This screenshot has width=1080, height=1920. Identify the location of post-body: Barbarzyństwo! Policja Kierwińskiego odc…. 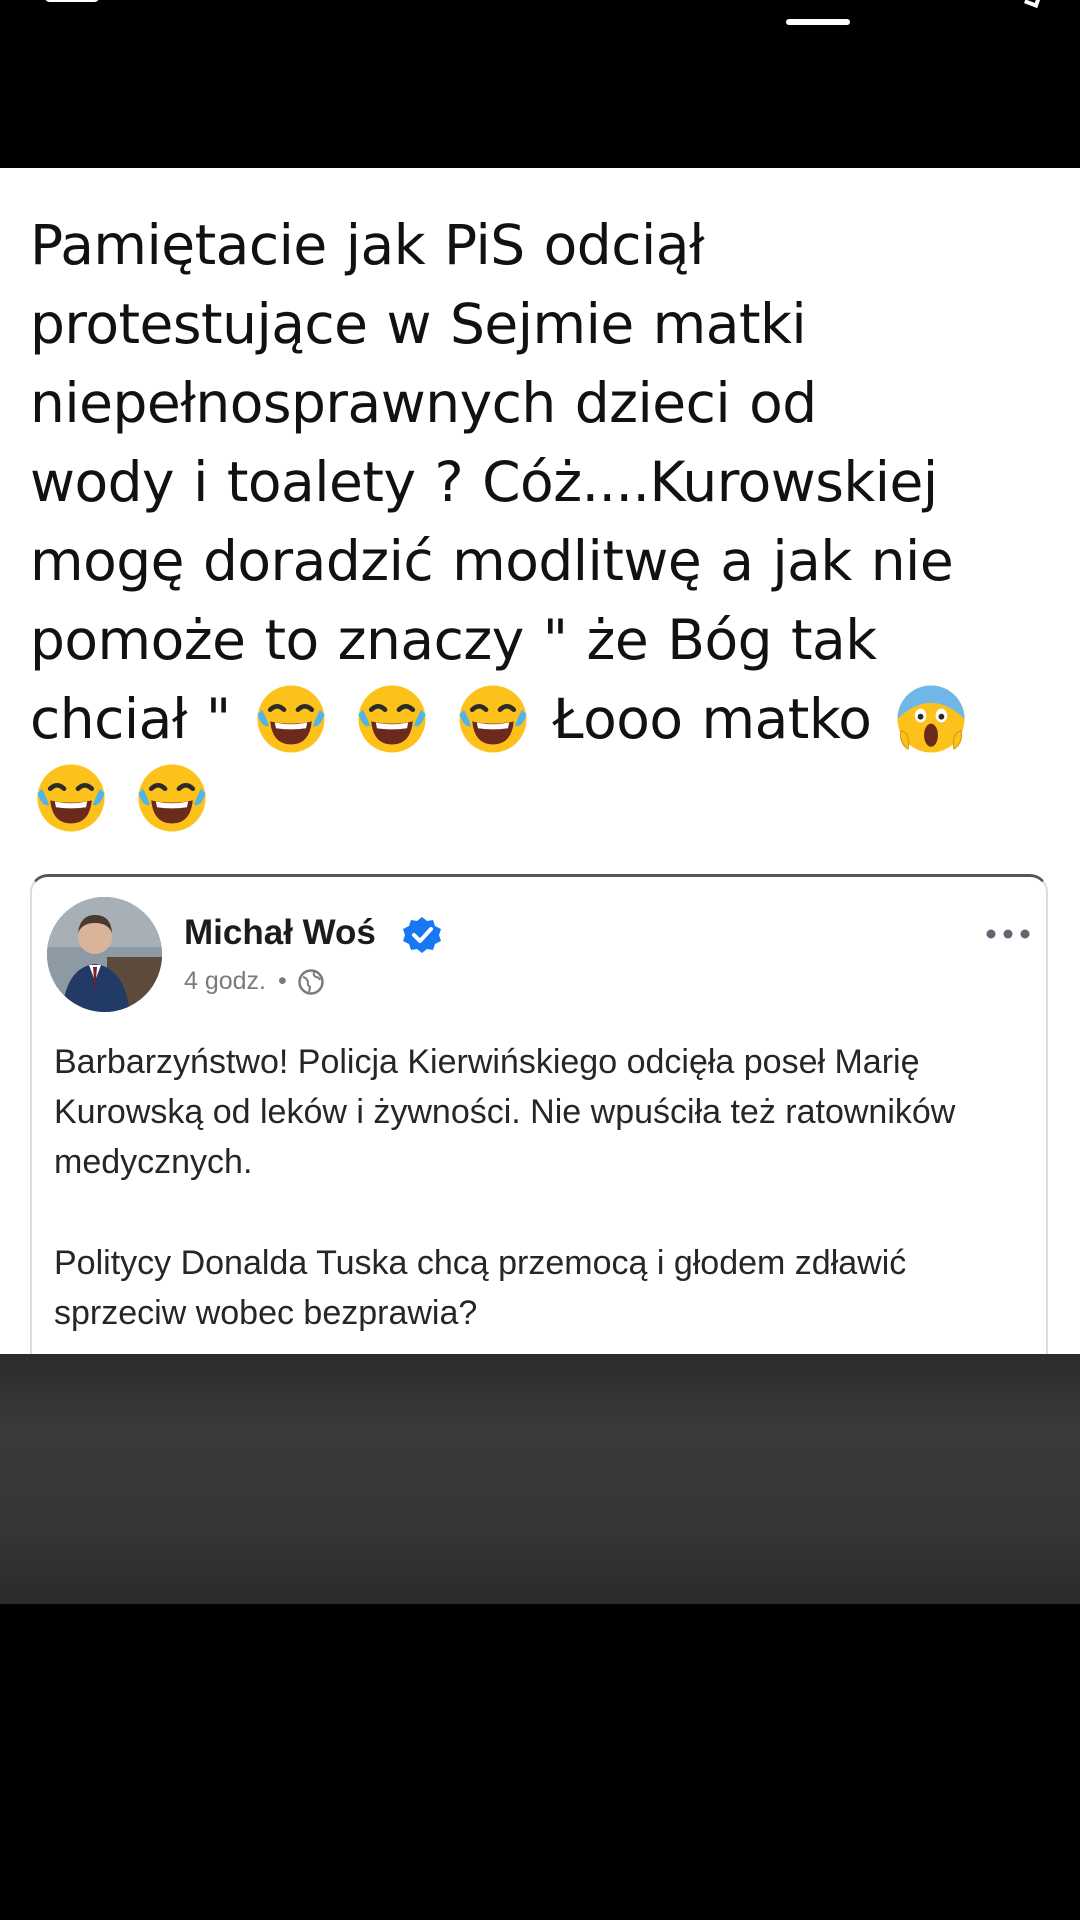
(544, 1195).